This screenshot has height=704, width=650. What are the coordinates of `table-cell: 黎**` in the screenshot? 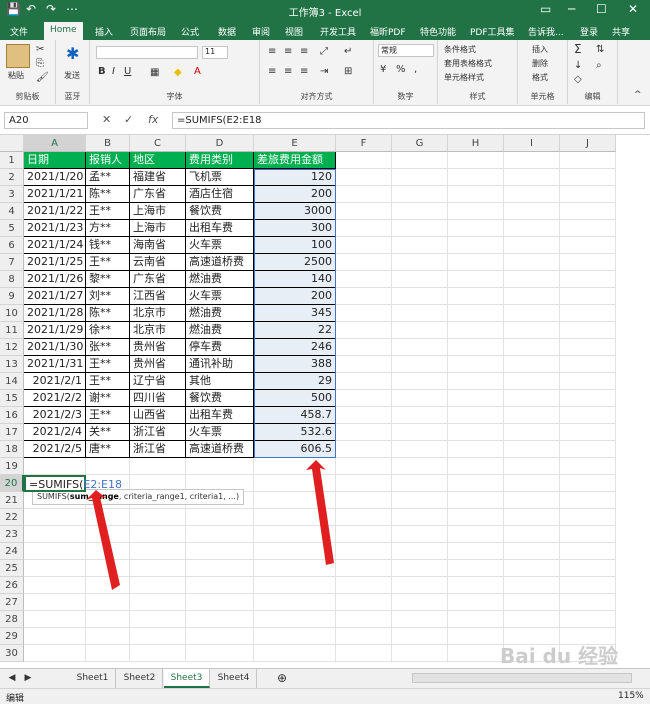 It's located at (108, 279).